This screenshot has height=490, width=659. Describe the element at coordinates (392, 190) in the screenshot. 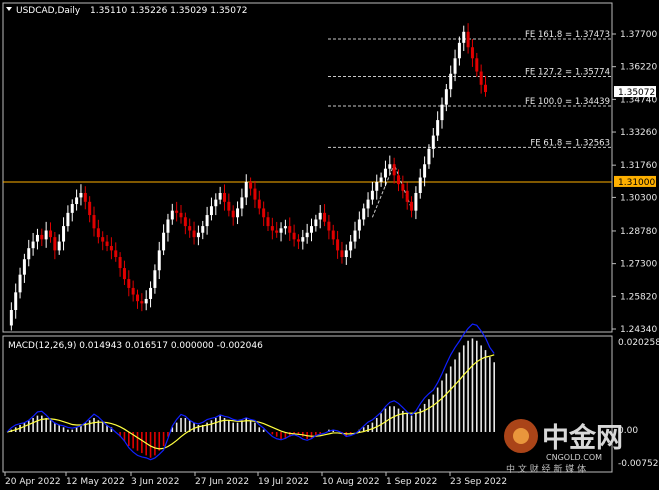

I see `fib-anchor-line` at that location.